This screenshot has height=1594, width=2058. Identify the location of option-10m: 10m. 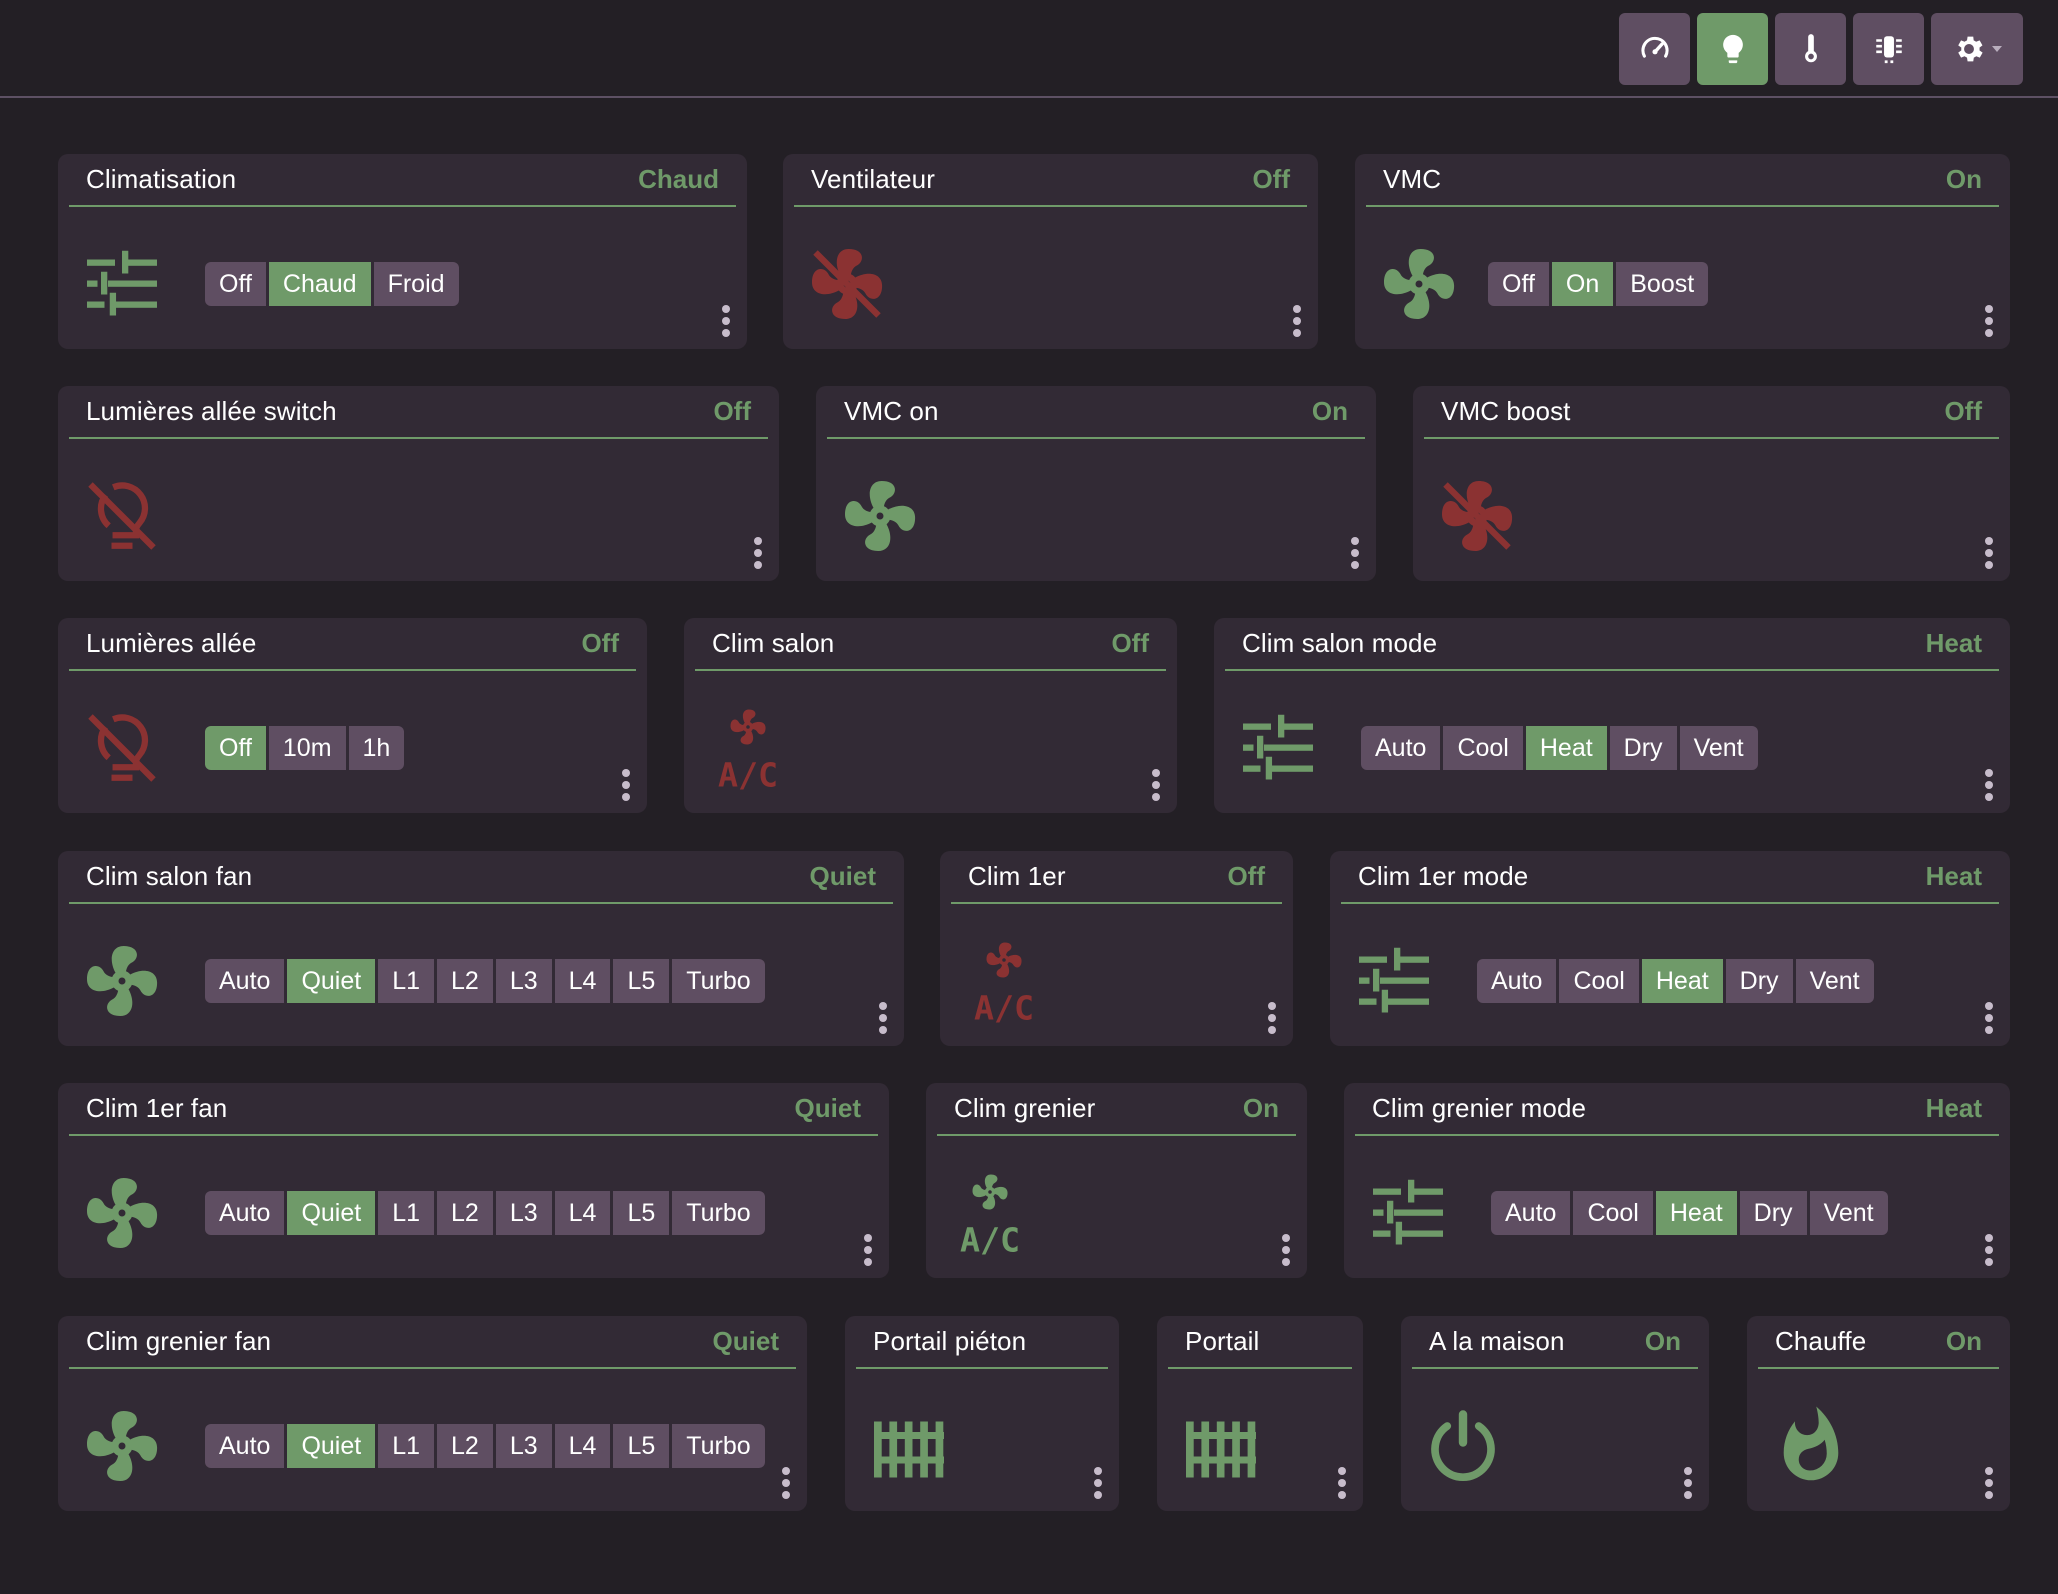
(307, 748).